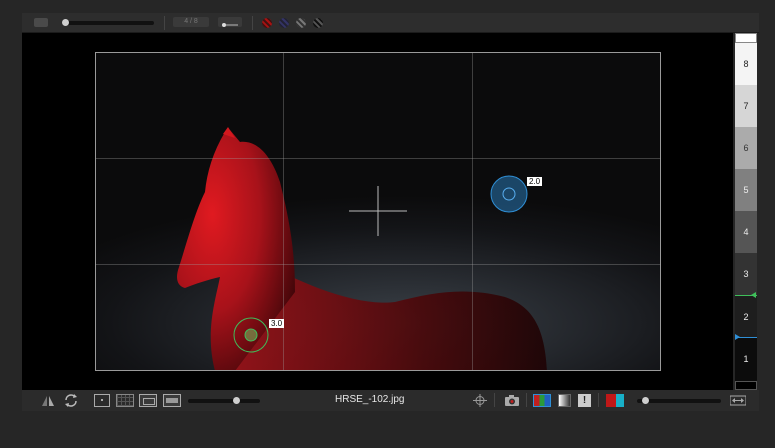 This screenshot has height=448, width=775. What do you see at coordinates (753, 295) in the screenshot?
I see `green-zone-arrow-icon` at bounding box center [753, 295].